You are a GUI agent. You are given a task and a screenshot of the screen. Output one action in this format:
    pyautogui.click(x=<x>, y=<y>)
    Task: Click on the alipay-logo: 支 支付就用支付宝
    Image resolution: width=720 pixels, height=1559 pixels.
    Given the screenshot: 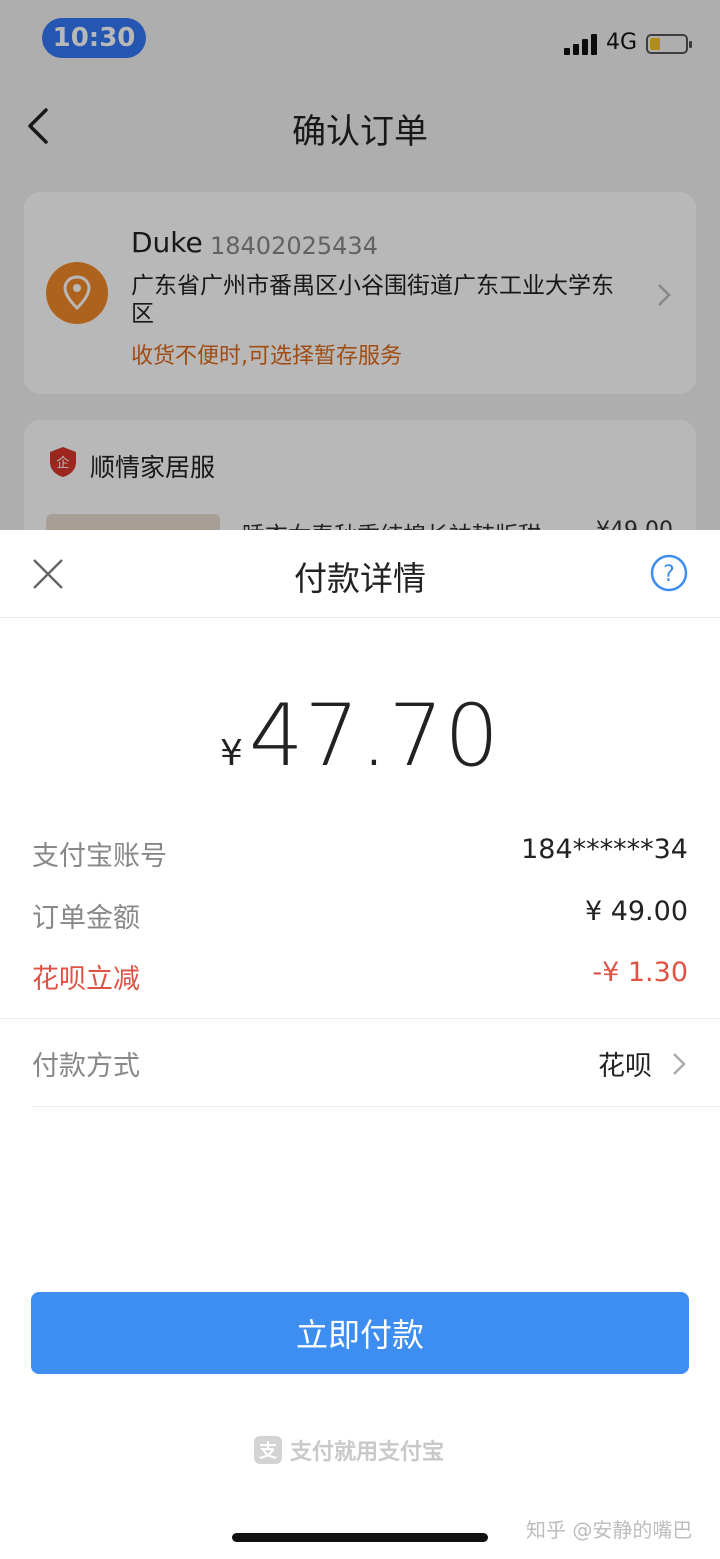 What is the action you would take?
    pyautogui.click(x=349, y=1450)
    